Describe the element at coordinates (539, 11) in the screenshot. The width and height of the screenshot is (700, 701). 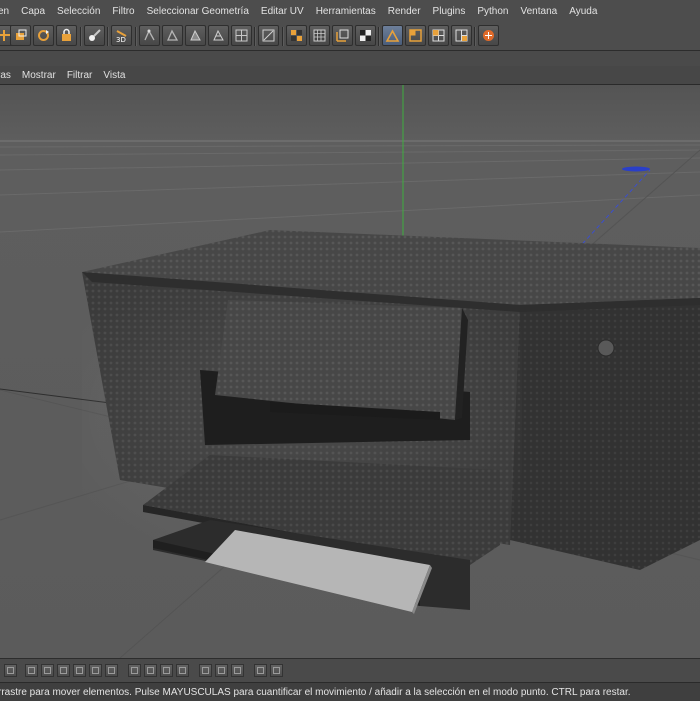
I see `menu-item-ventana: Ventana` at that location.